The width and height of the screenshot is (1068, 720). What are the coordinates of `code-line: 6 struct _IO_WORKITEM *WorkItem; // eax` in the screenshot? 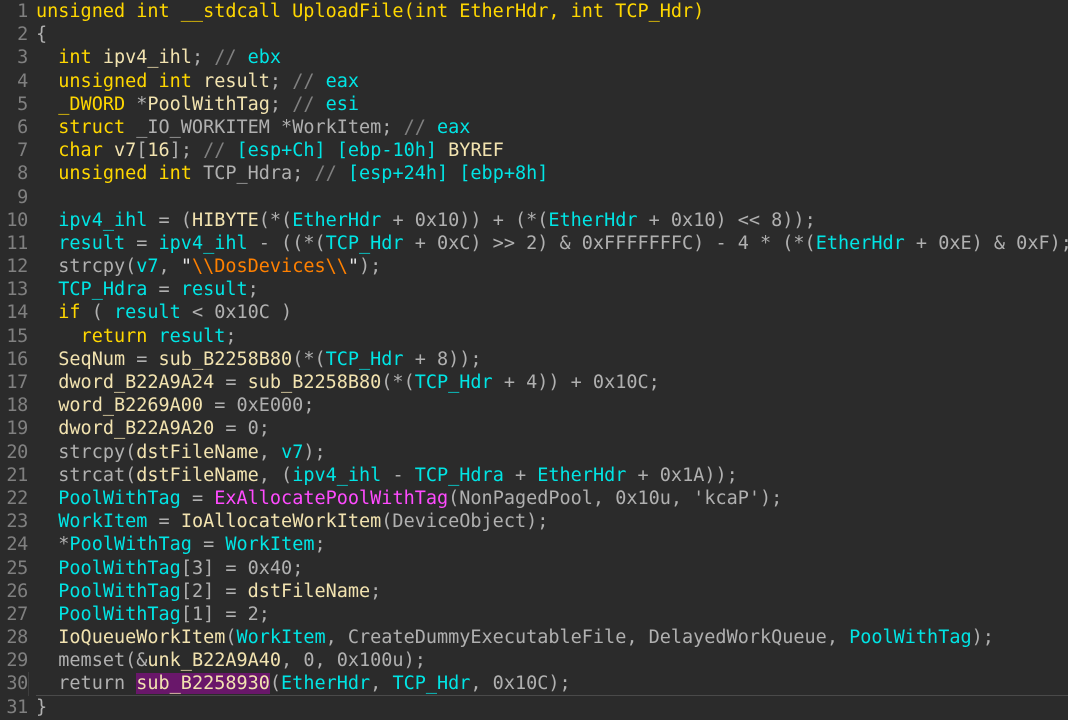 It's located at (534, 127).